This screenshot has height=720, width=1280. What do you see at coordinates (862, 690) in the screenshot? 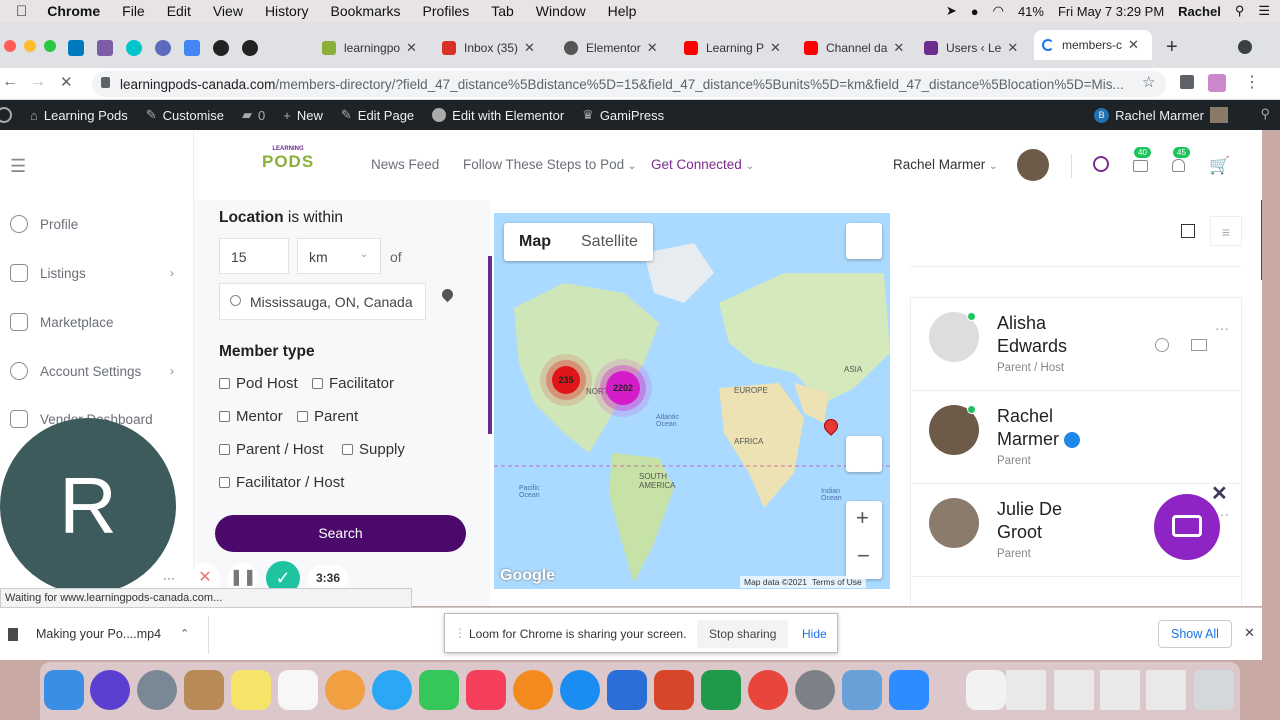
I see `preview-icon` at bounding box center [862, 690].